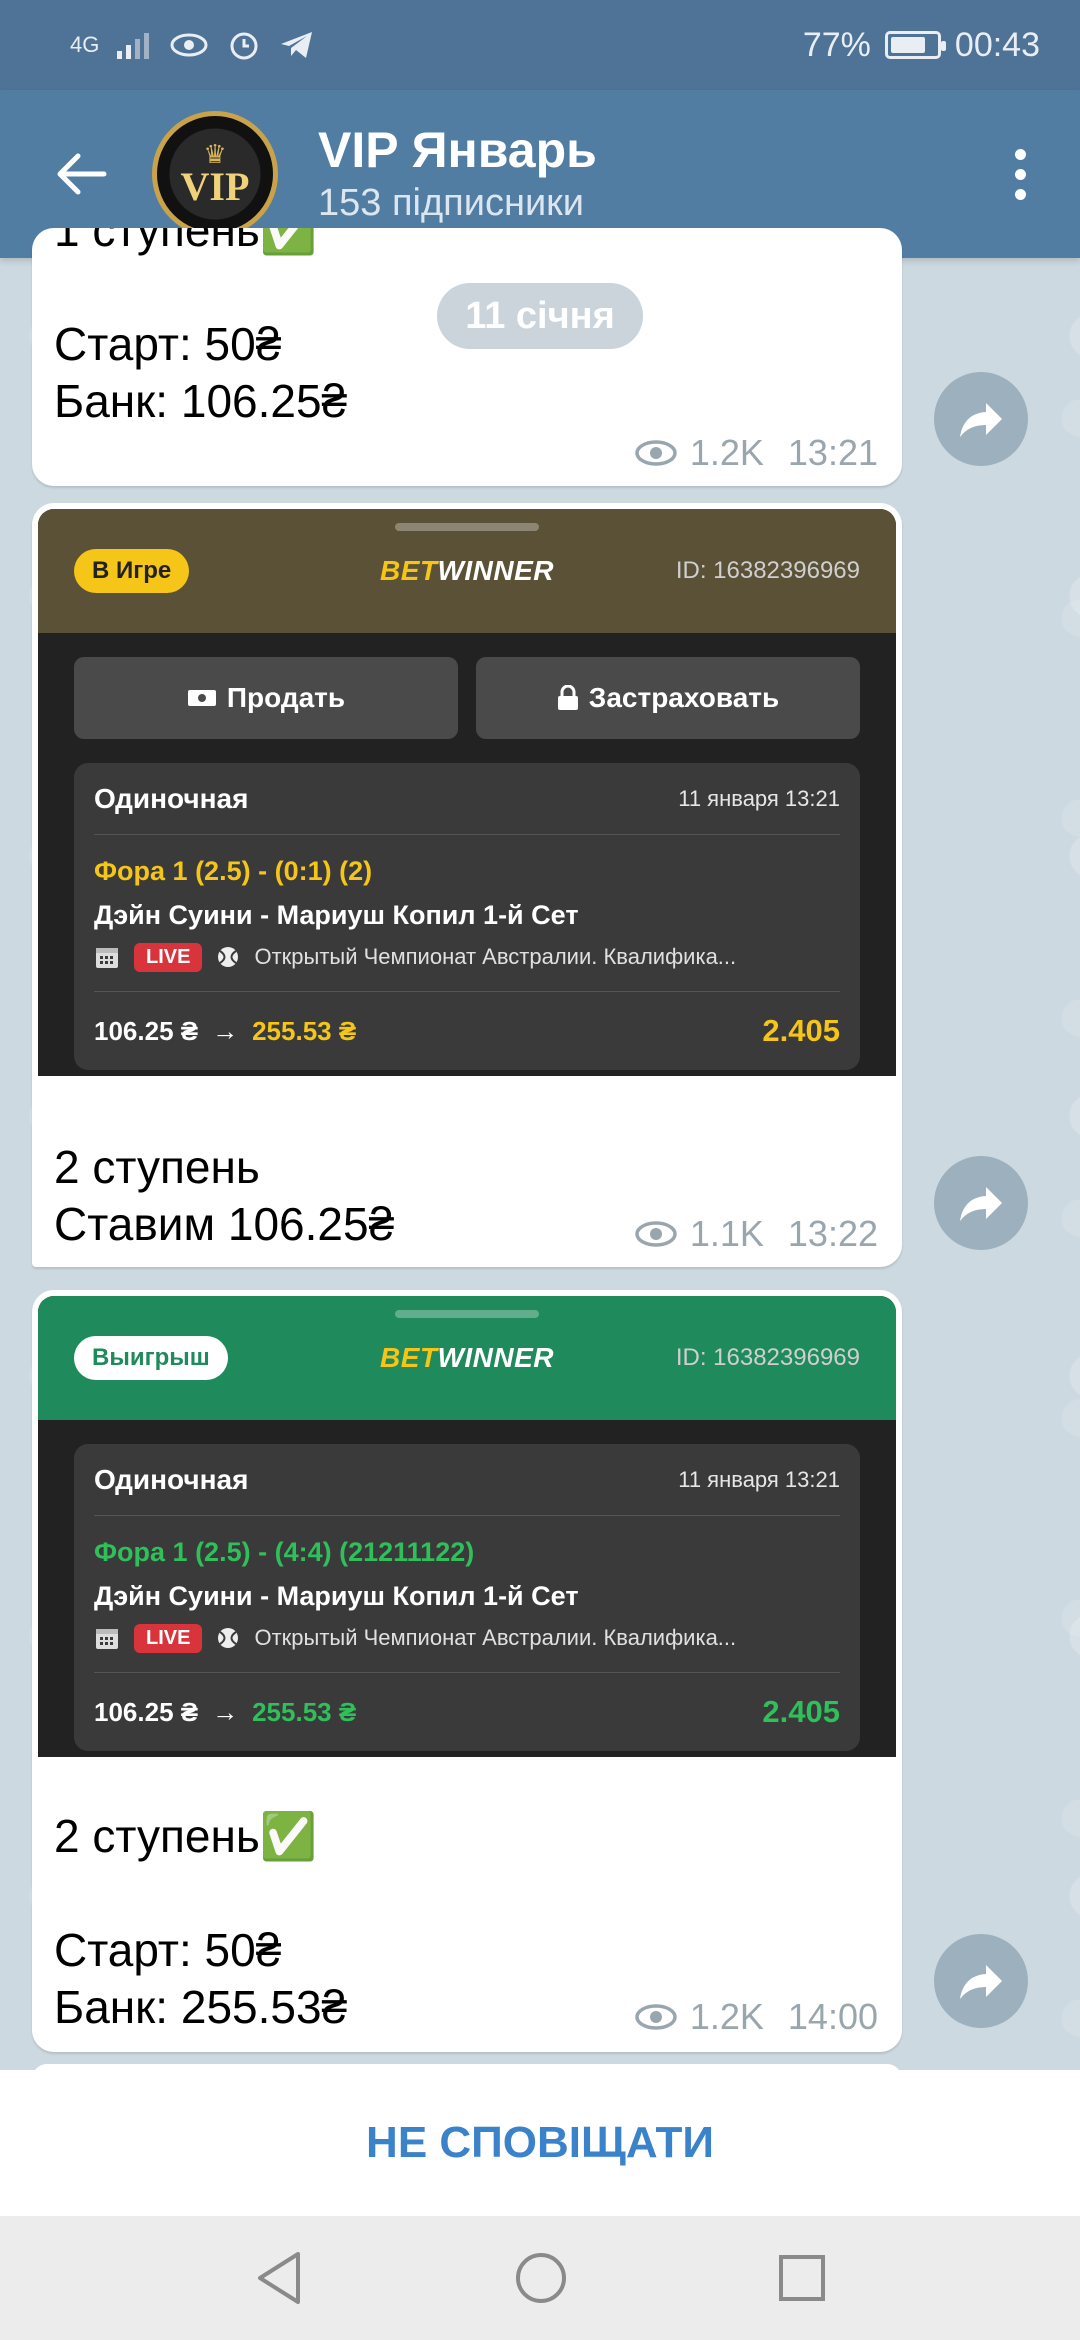 The width and height of the screenshot is (1080, 2340). What do you see at coordinates (279, 2278) in the screenshot?
I see `nav-back-icon` at bounding box center [279, 2278].